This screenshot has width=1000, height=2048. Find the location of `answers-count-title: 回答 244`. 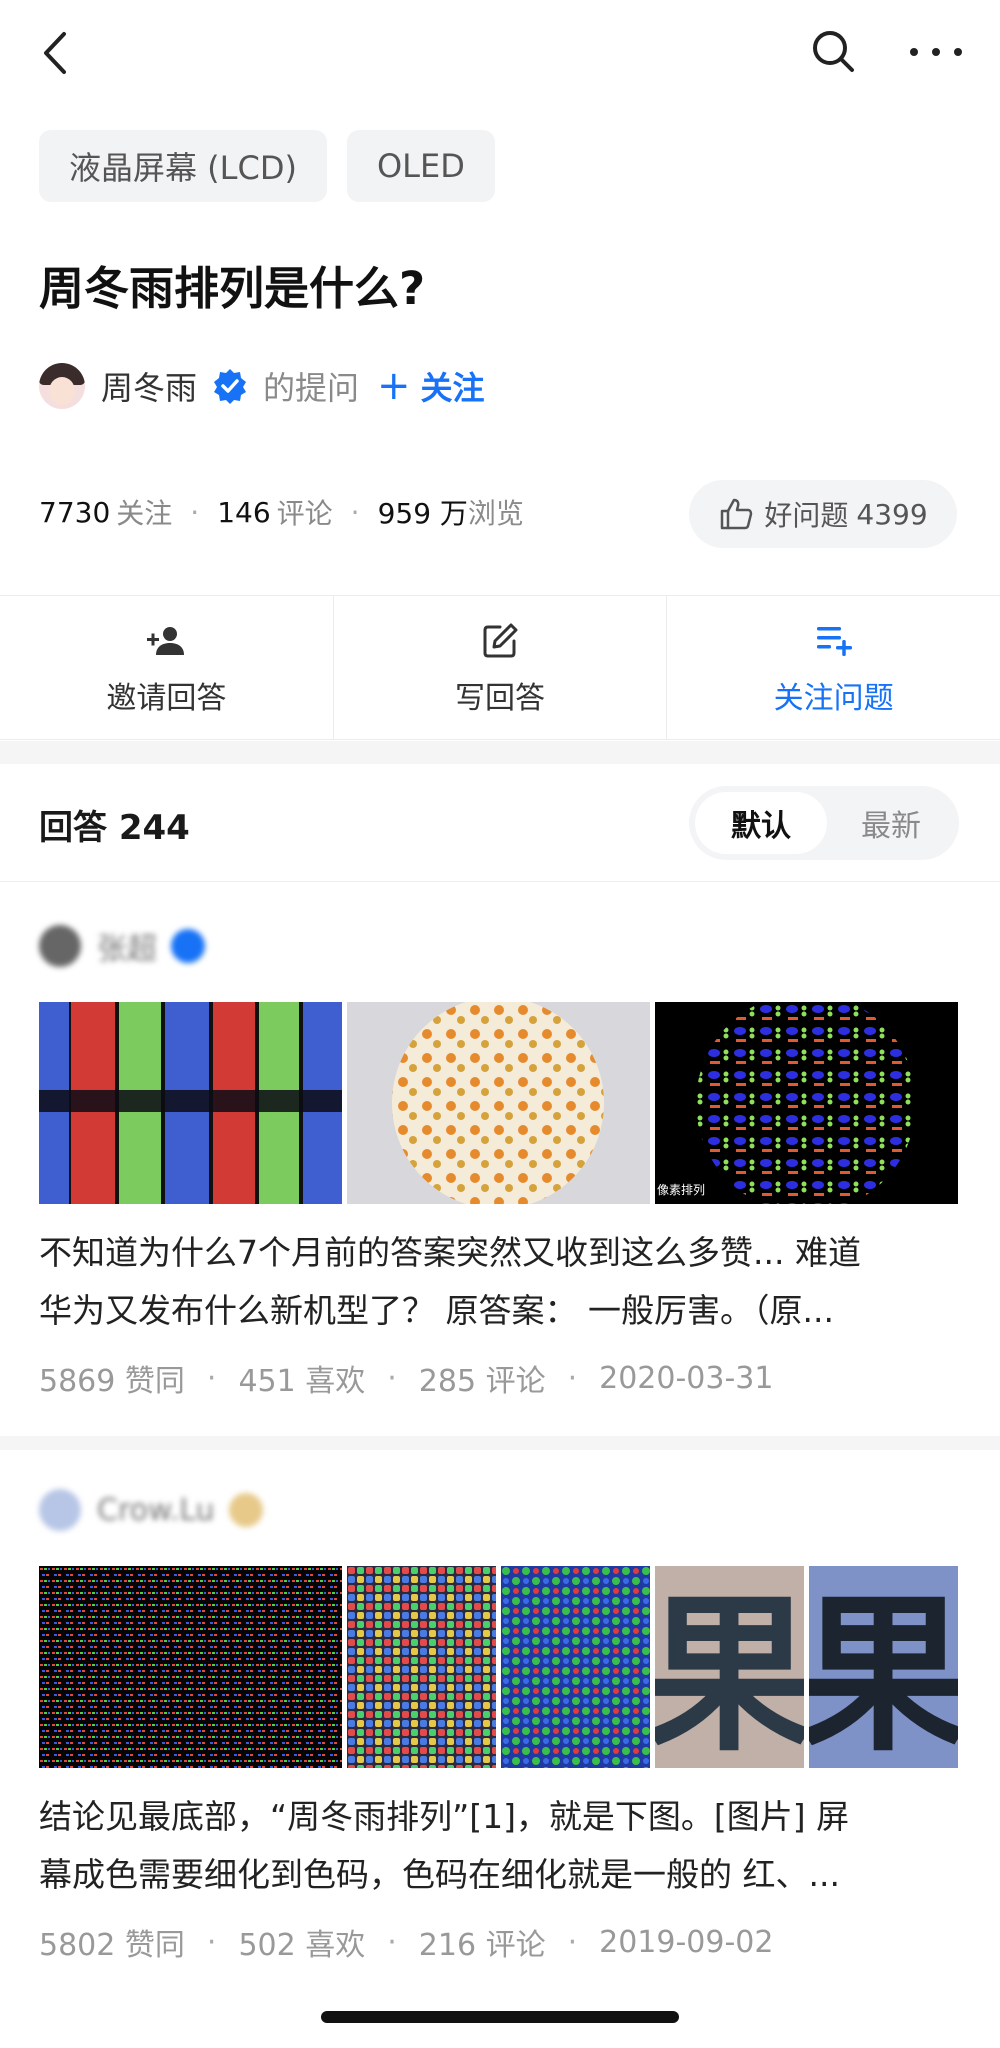

answers-count-title: 回答 244 is located at coordinates (114, 828).